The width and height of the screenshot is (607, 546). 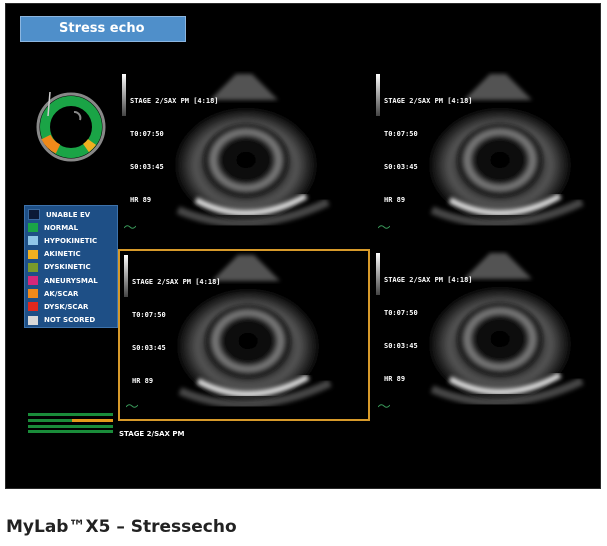 What do you see at coordinates (121, 527) in the screenshot?
I see `figure-caption: MyLab™X5 – Stressecho` at bounding box center [121, 527].